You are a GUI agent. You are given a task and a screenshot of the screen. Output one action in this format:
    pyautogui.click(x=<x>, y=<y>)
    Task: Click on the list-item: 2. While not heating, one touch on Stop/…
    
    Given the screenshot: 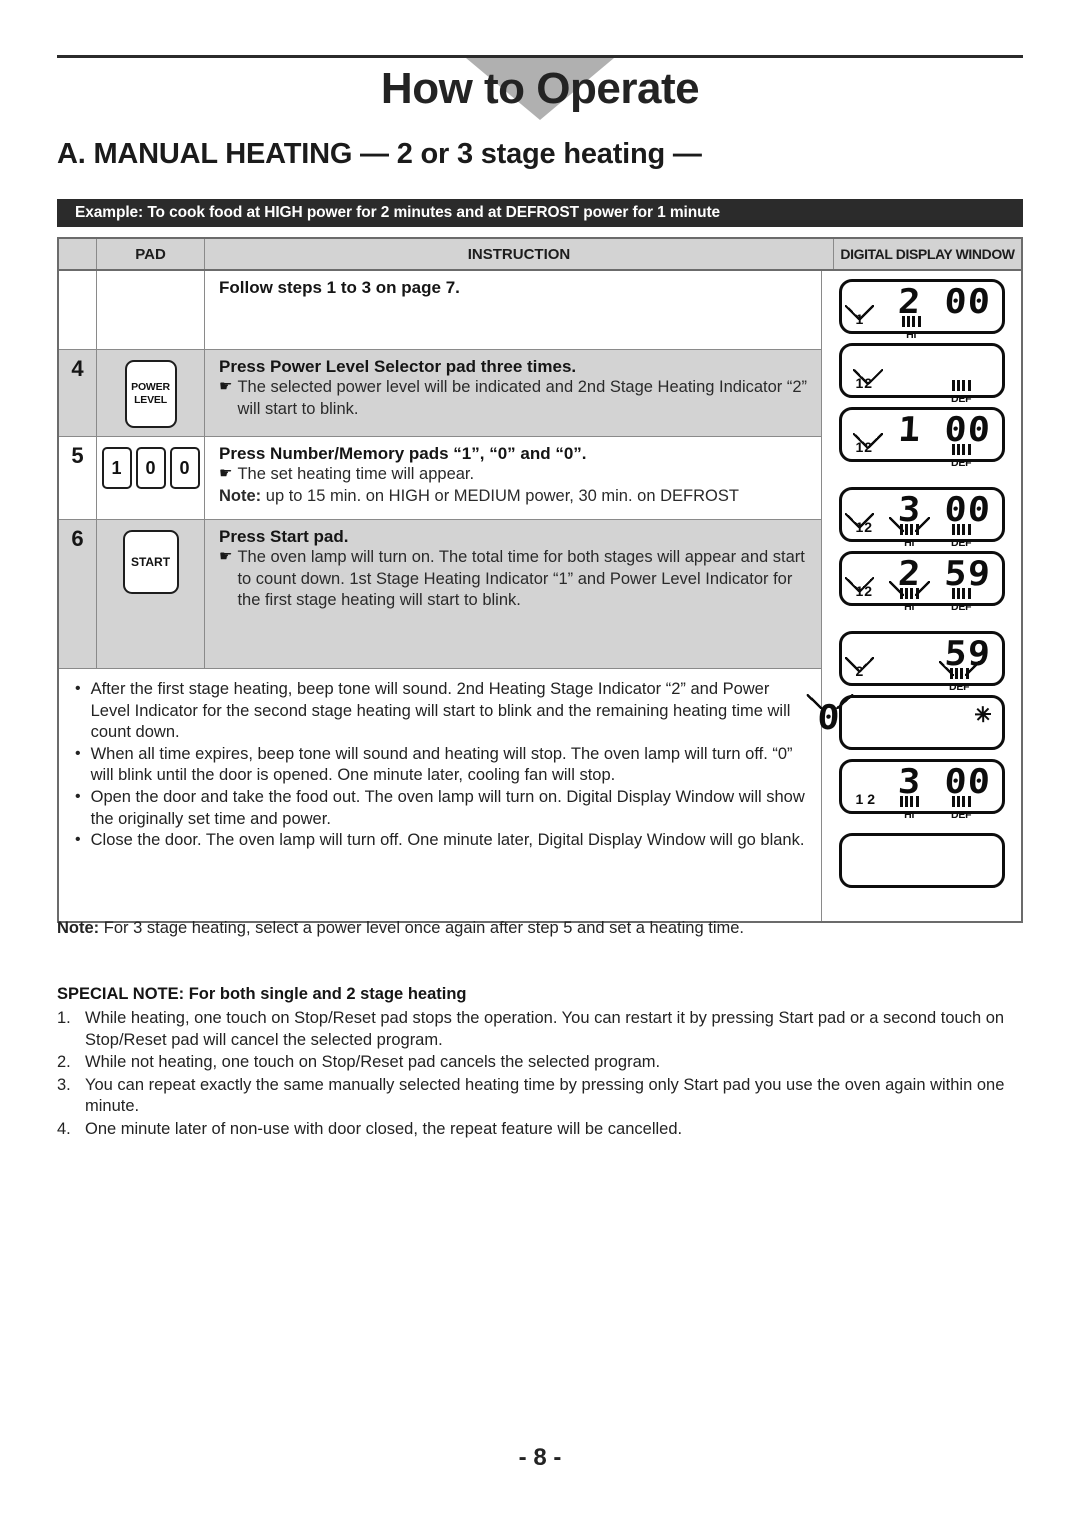 What is the action you would take?
    pyautogui.click(x=547, y=1063)
    